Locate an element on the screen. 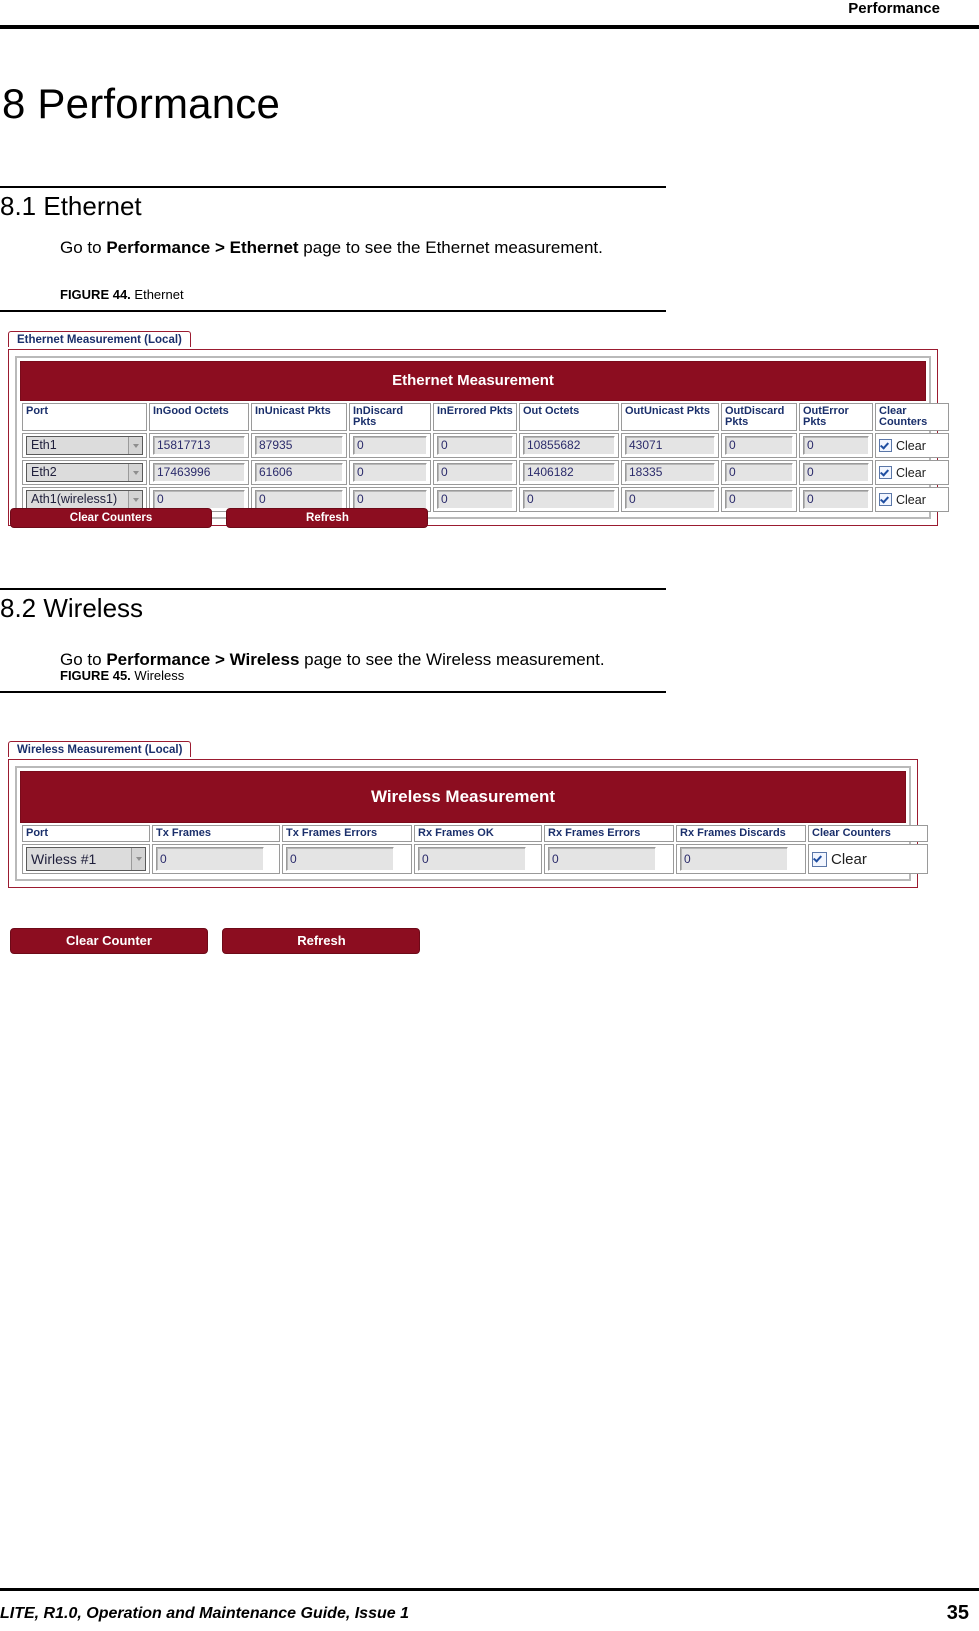 This screenshot has width=979, height=1631. cell-outunicast-pkts: 43071 is located at coordinates (670, 445).